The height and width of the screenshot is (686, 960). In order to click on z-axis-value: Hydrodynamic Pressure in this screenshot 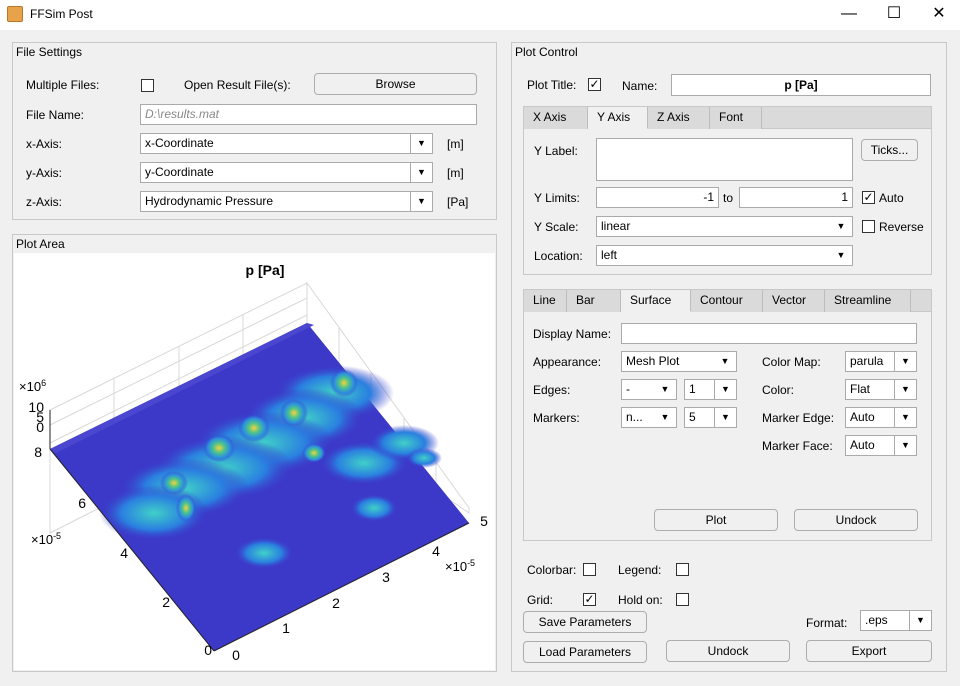, I will do `click(209, 201)`.